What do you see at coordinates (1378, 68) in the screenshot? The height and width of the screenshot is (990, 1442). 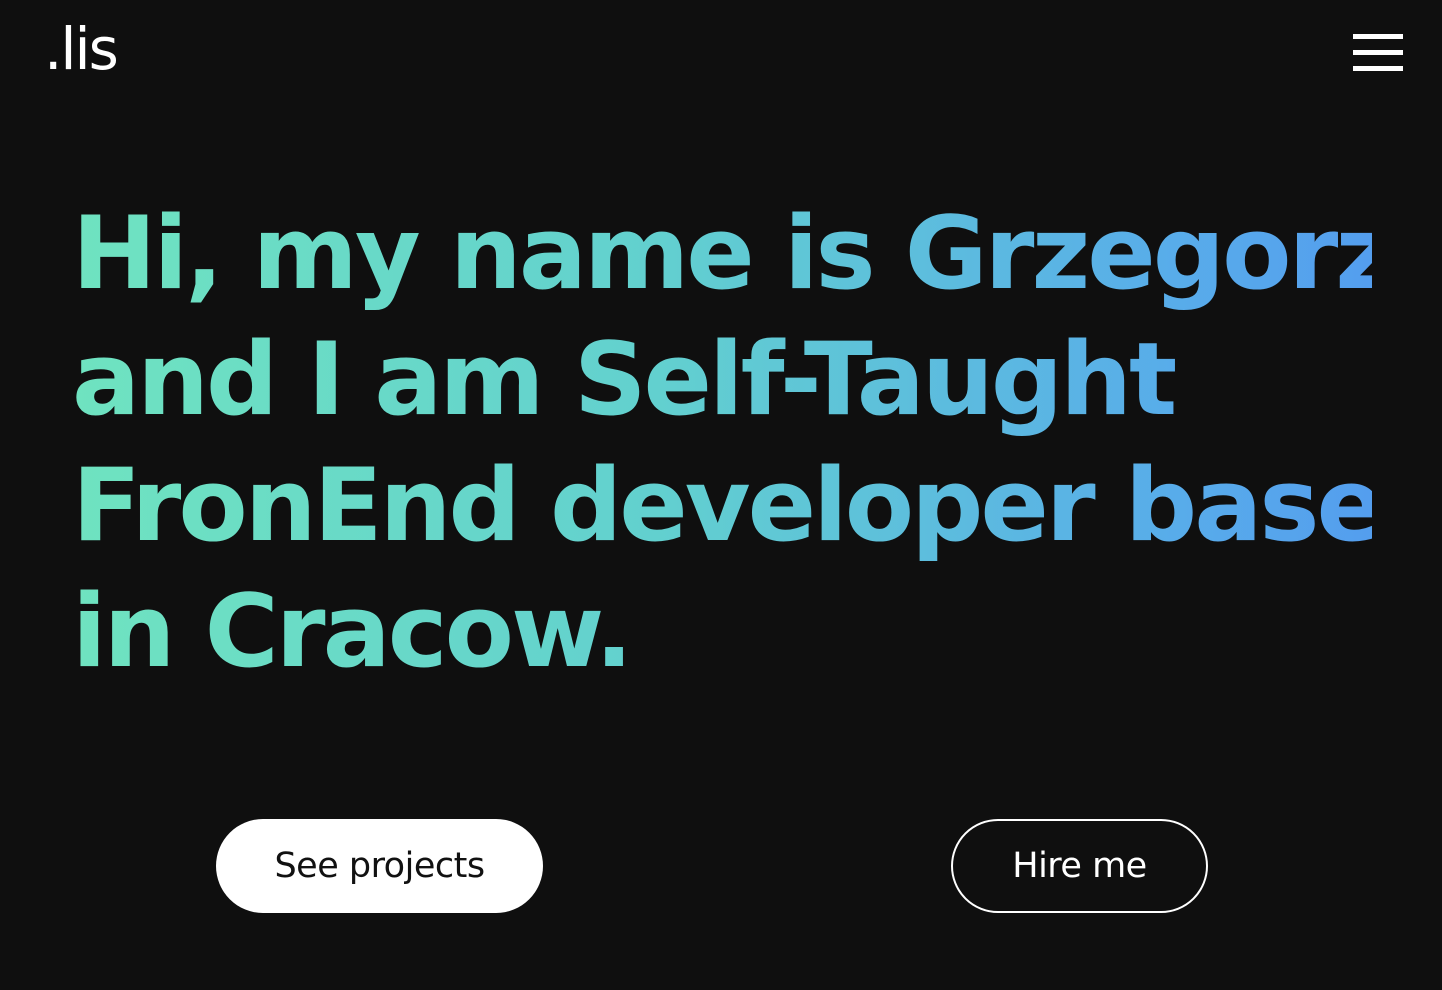 I see `menu-bar-bottom` at bounding box center [1378, 68].